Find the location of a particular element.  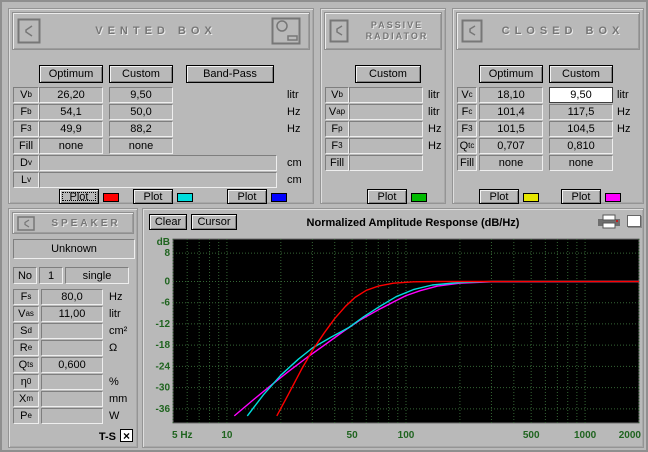

svg-text: 100 is located at coordinates (406, 435).